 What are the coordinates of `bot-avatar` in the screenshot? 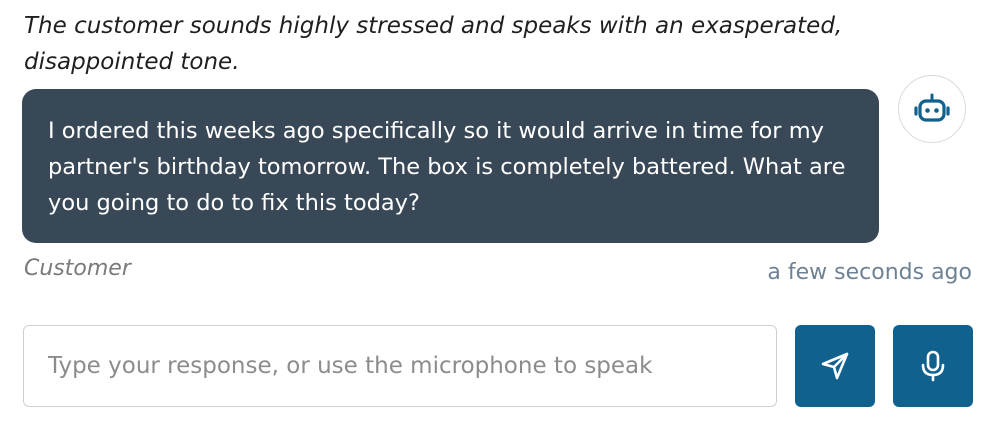 It's located at (932, 109).